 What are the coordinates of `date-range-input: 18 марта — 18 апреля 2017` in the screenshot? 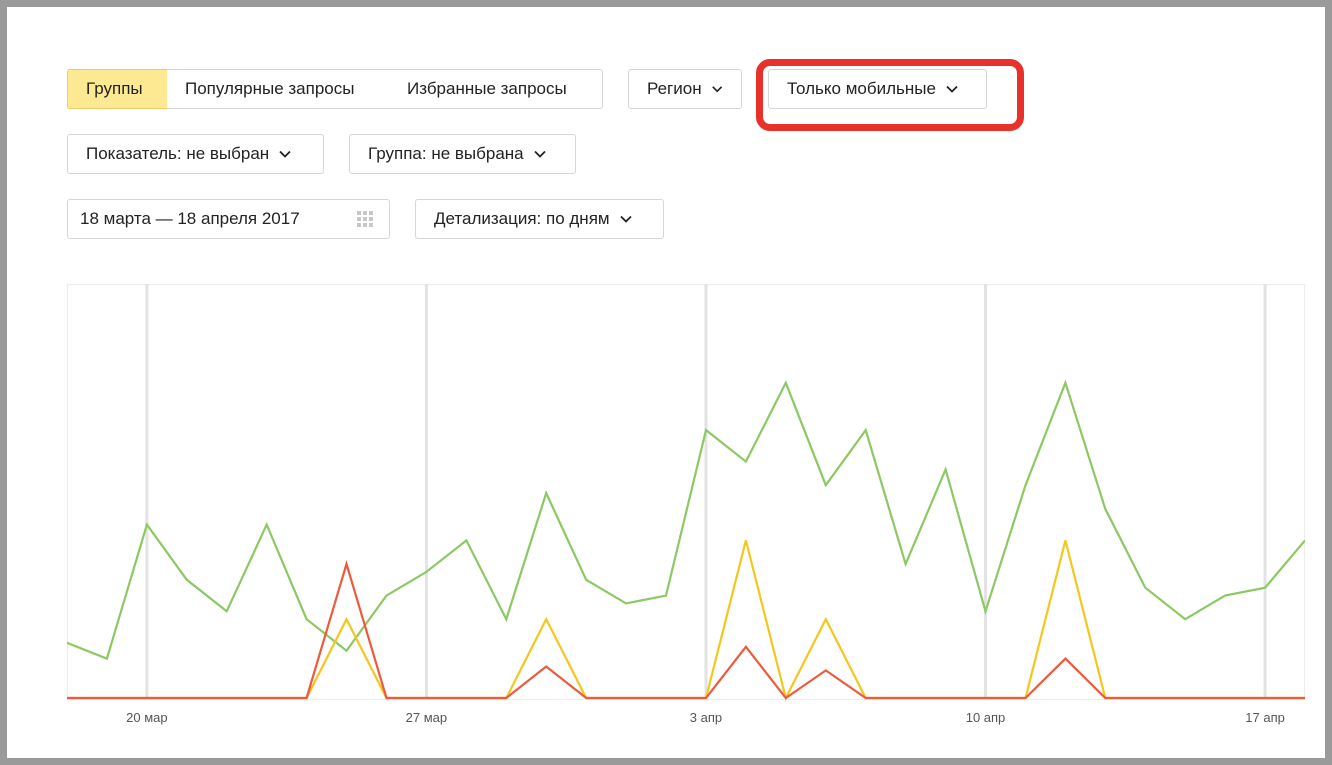 It's located at (228, 219).